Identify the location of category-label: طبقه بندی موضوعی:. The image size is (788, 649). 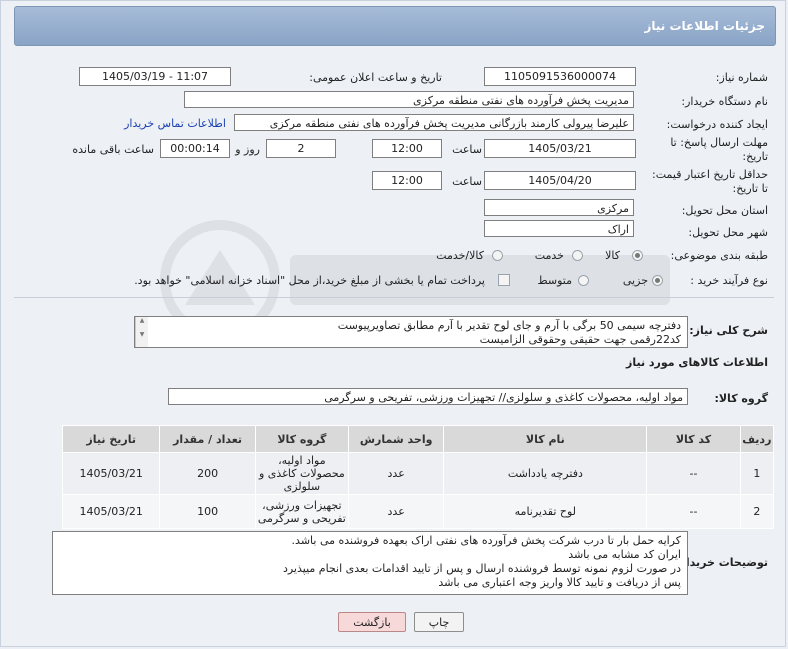
(719, 255).